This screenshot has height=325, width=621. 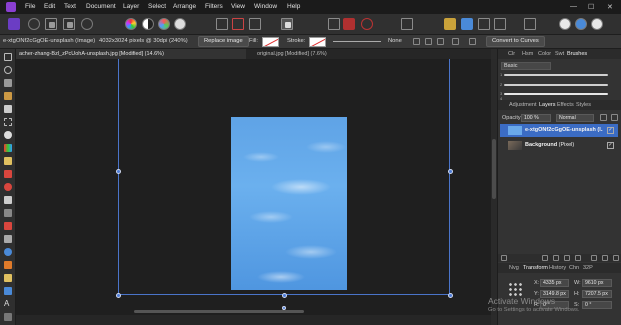 What do you see at coordinates (265, 6) in the screenshot?
I see `menu-window: Window` at bounding box center [265, 6].